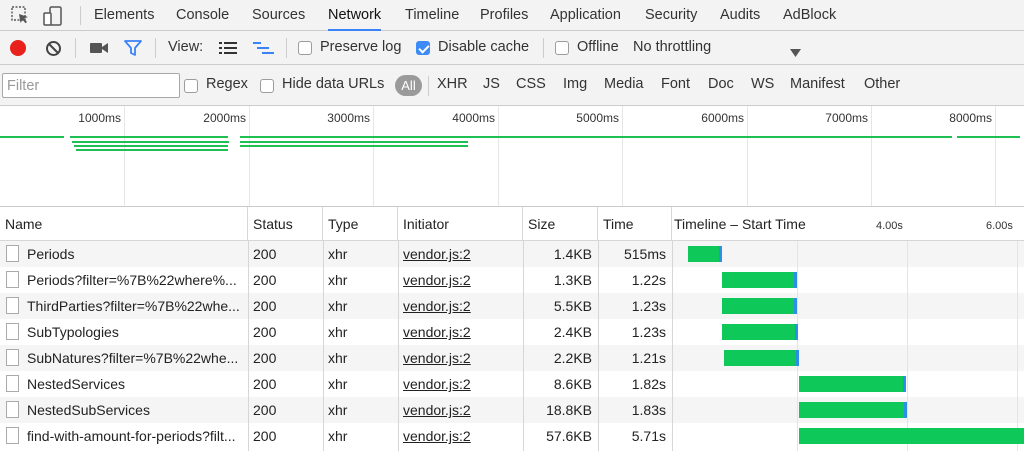 Image resolution: width=1024 pixels, height=451 pixels. What do you see at coordinates (21, 16) in the screenshot?
I see `inspect-element-icon` at bounding box center [21, 16].